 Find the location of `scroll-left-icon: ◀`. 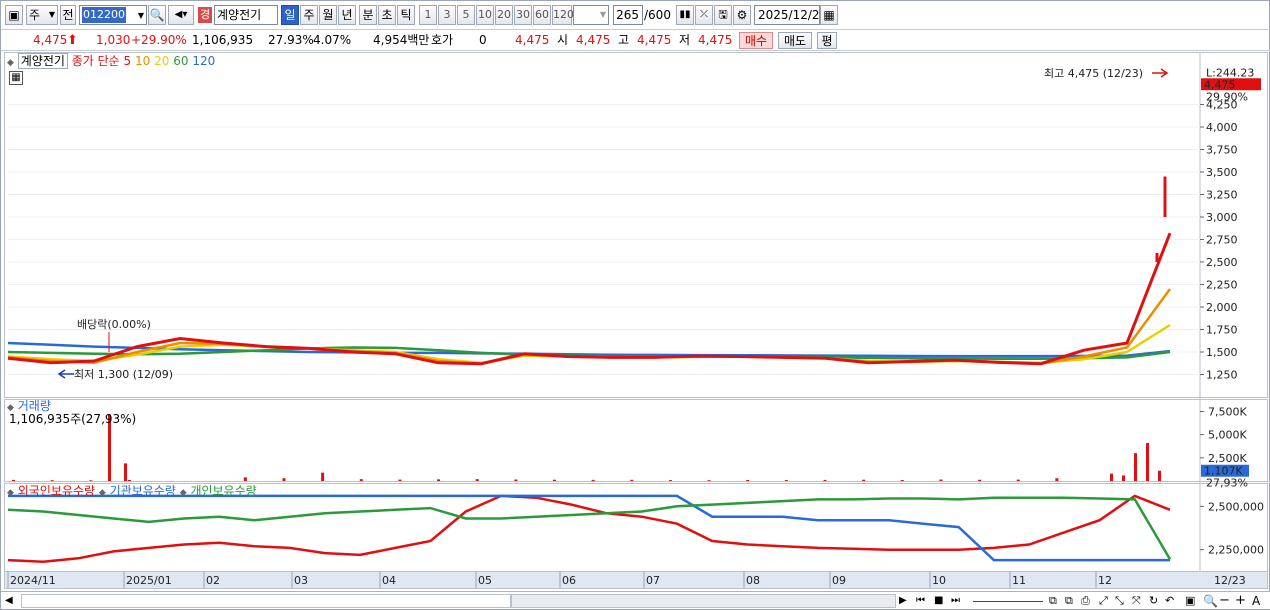

scroll-left-icon: ◀ is located at coordinates (11, 601).